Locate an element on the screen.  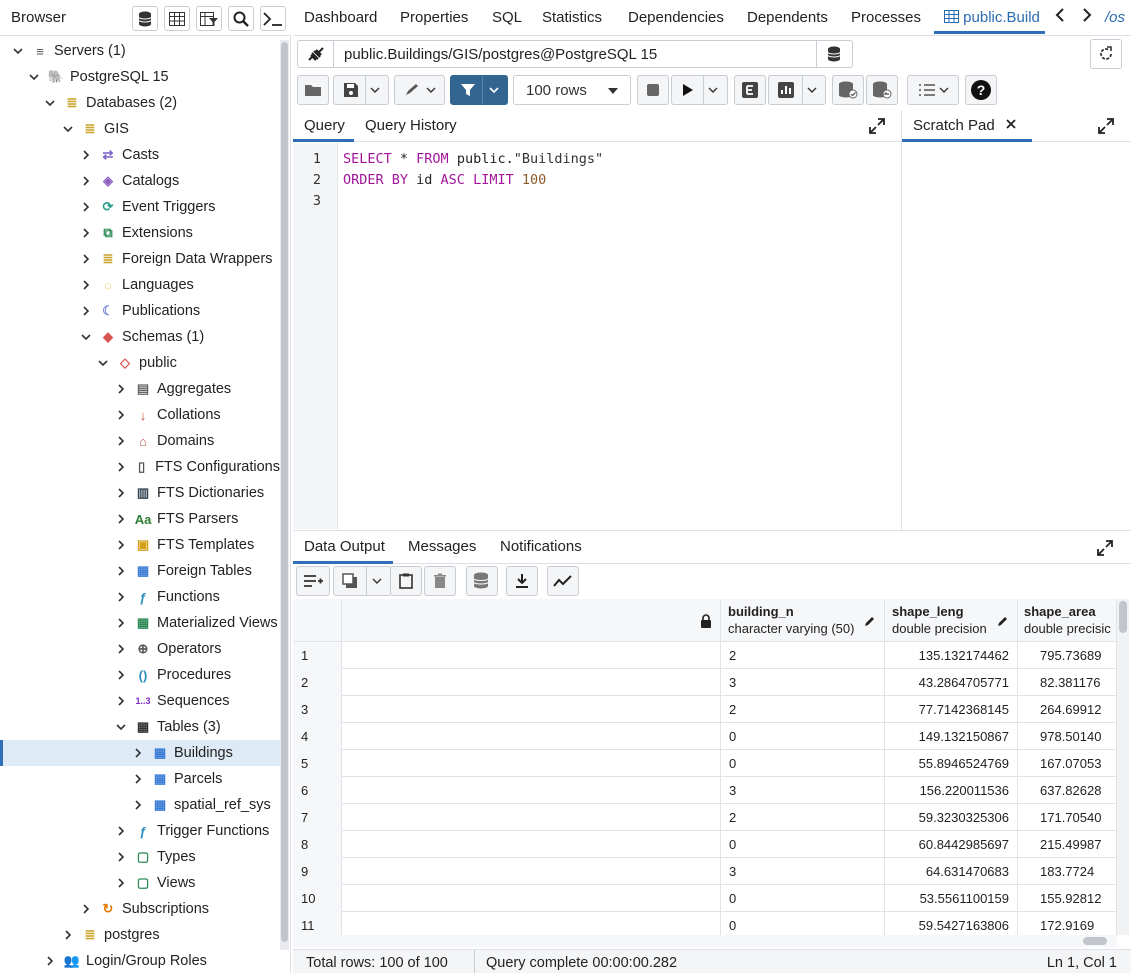
tree-node-login-group-roles: 👥 Login/Group Roles is located at coordinates (140, 960).